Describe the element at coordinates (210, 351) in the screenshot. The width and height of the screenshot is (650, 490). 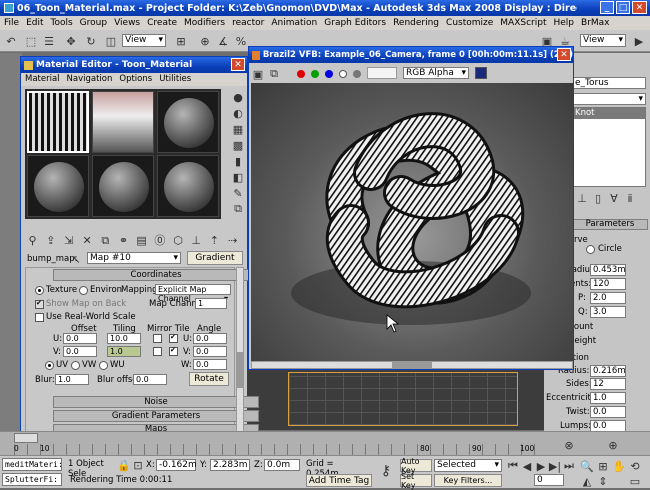
I see `v-angle-field: 0.0` at that location.